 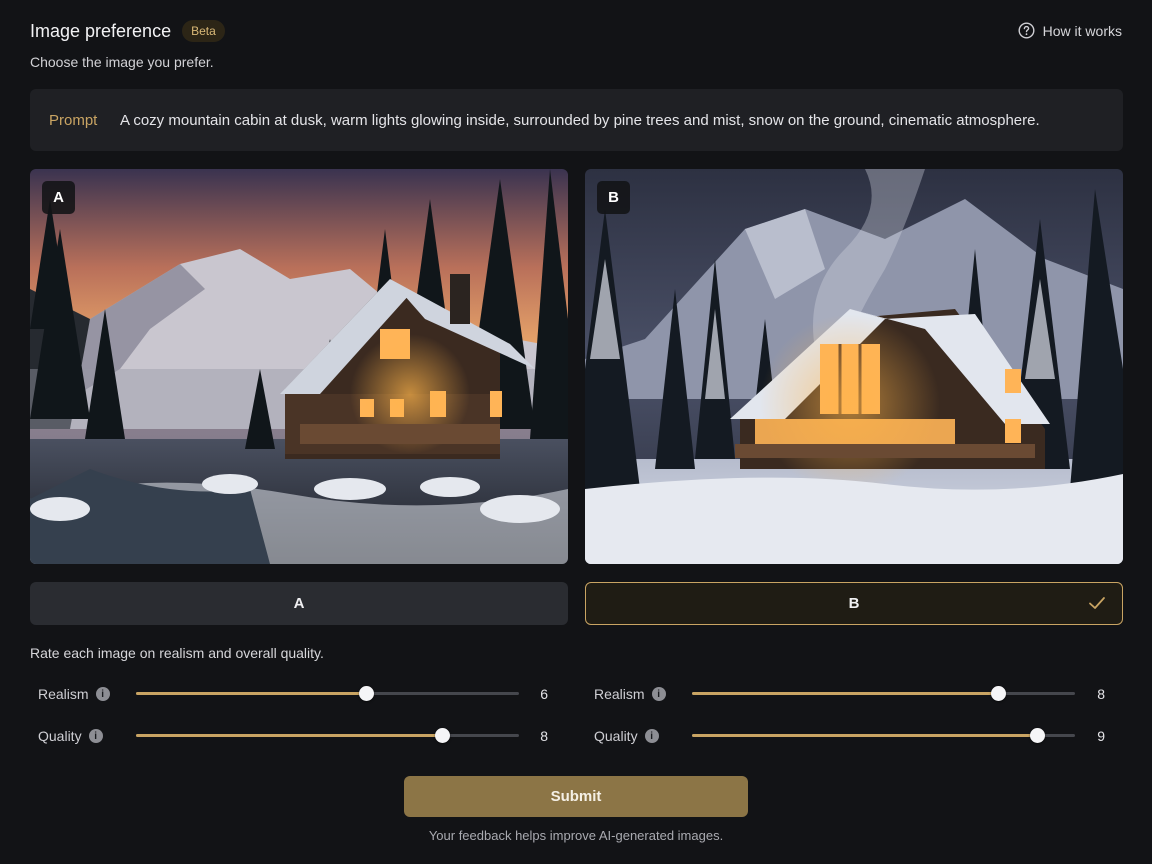 I want to click on prompt-label: Prompt, so click(x=73, y=120).